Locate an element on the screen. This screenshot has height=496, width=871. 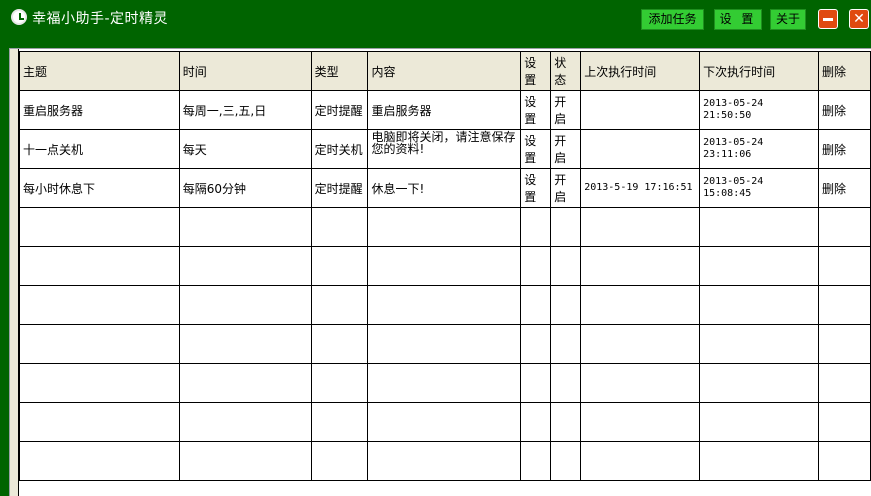
cell-subject: 重启服务器 is located at coordinates (99, 110).